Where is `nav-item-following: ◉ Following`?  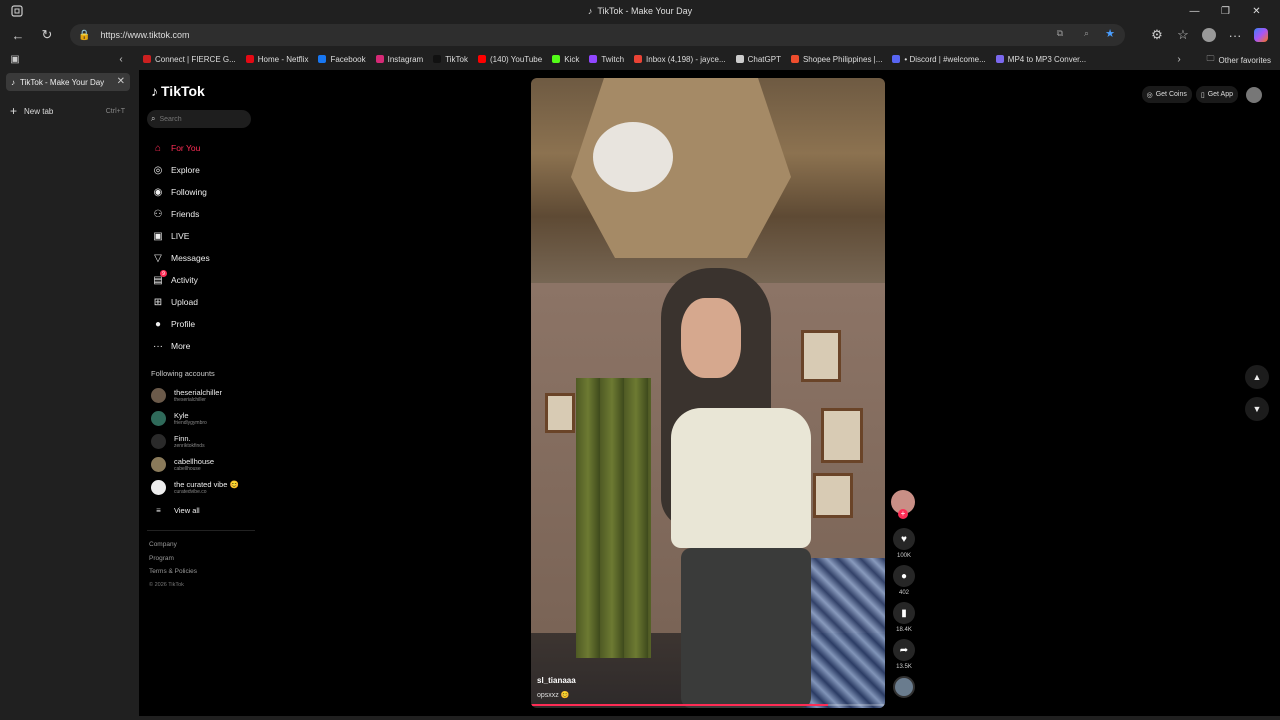 nav-item-following: ◉ Following is located at coordinates (180, 192).